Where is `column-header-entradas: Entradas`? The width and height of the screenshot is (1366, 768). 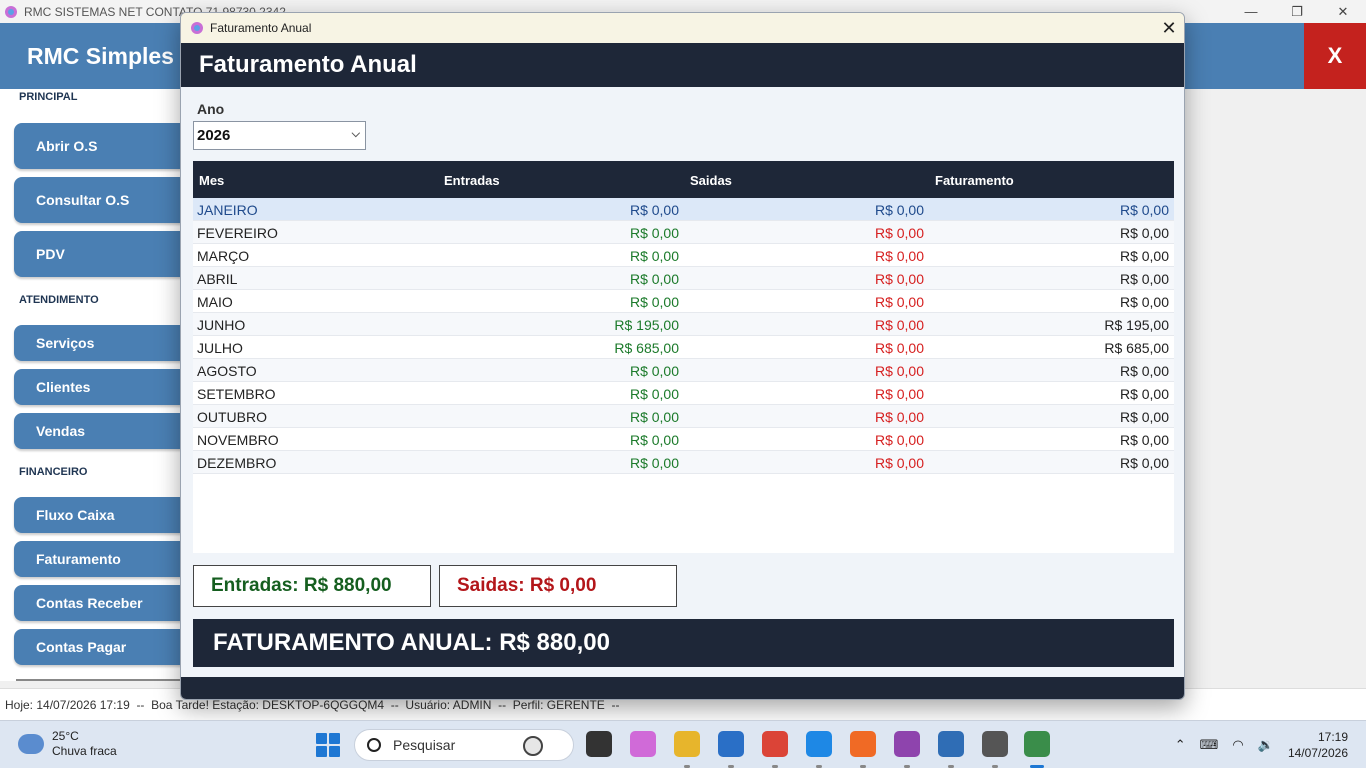 column-header-entradas: Entradas is located at coordinates (472, 180).